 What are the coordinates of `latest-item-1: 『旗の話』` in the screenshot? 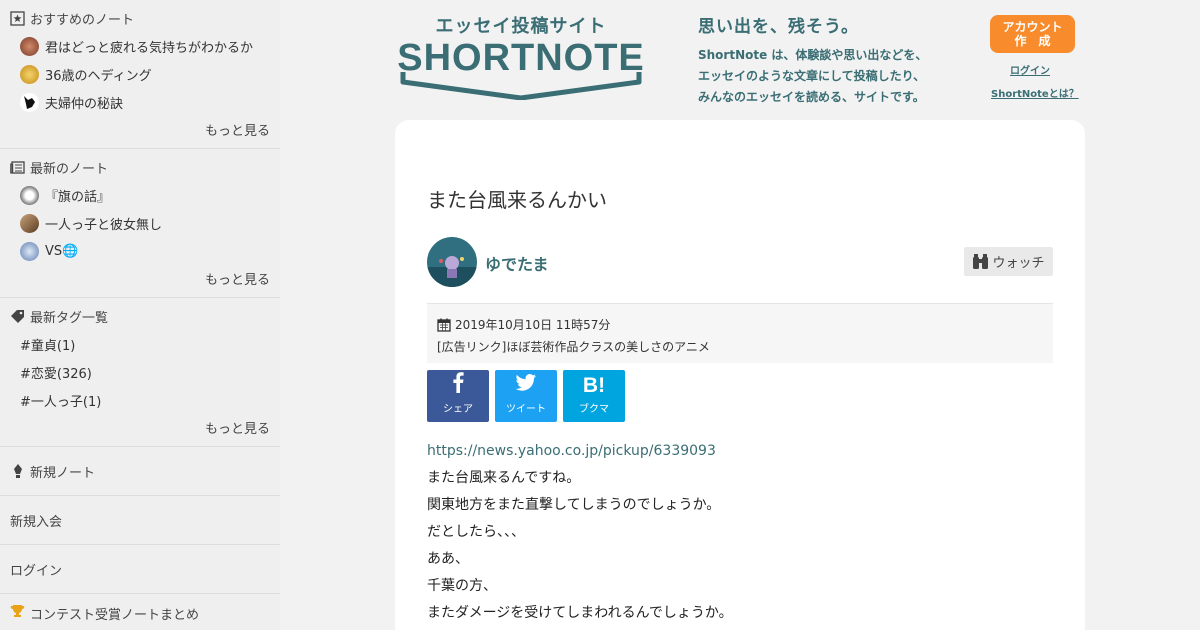 It's located at (140, 195).